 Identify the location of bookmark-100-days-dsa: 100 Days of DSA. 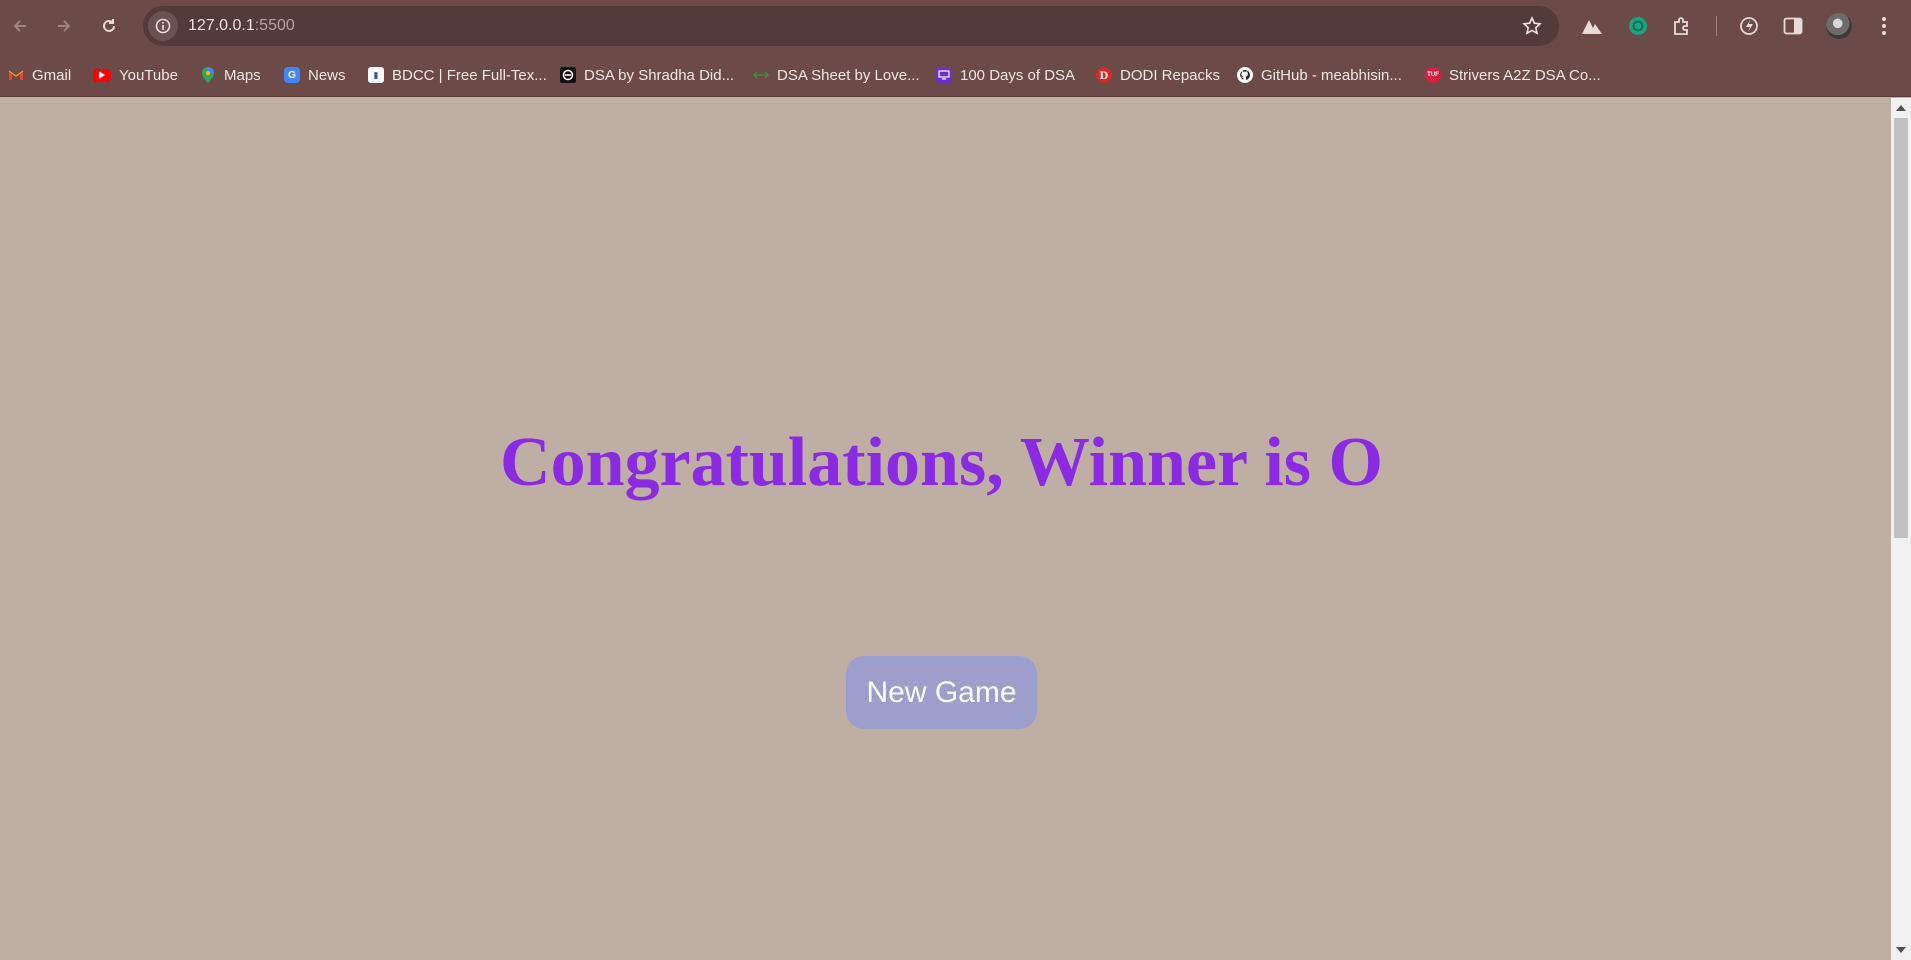
(1005, 75).